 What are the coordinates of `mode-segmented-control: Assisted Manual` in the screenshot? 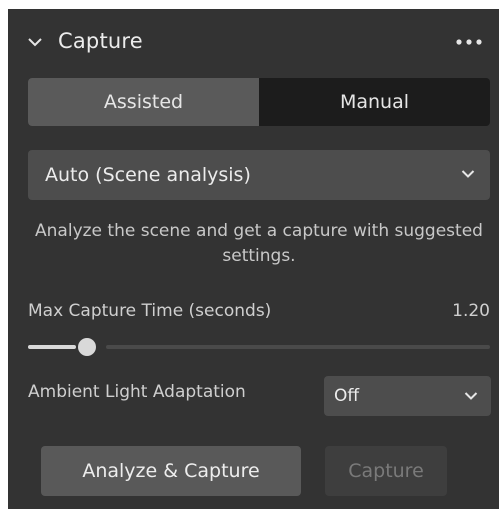 It's located at (259, 102).